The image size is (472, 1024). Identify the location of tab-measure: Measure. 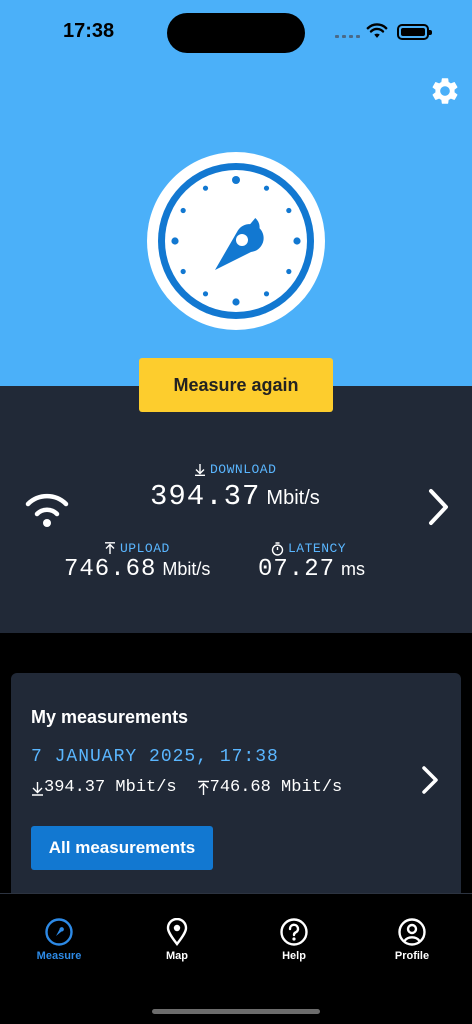
(59, 940).